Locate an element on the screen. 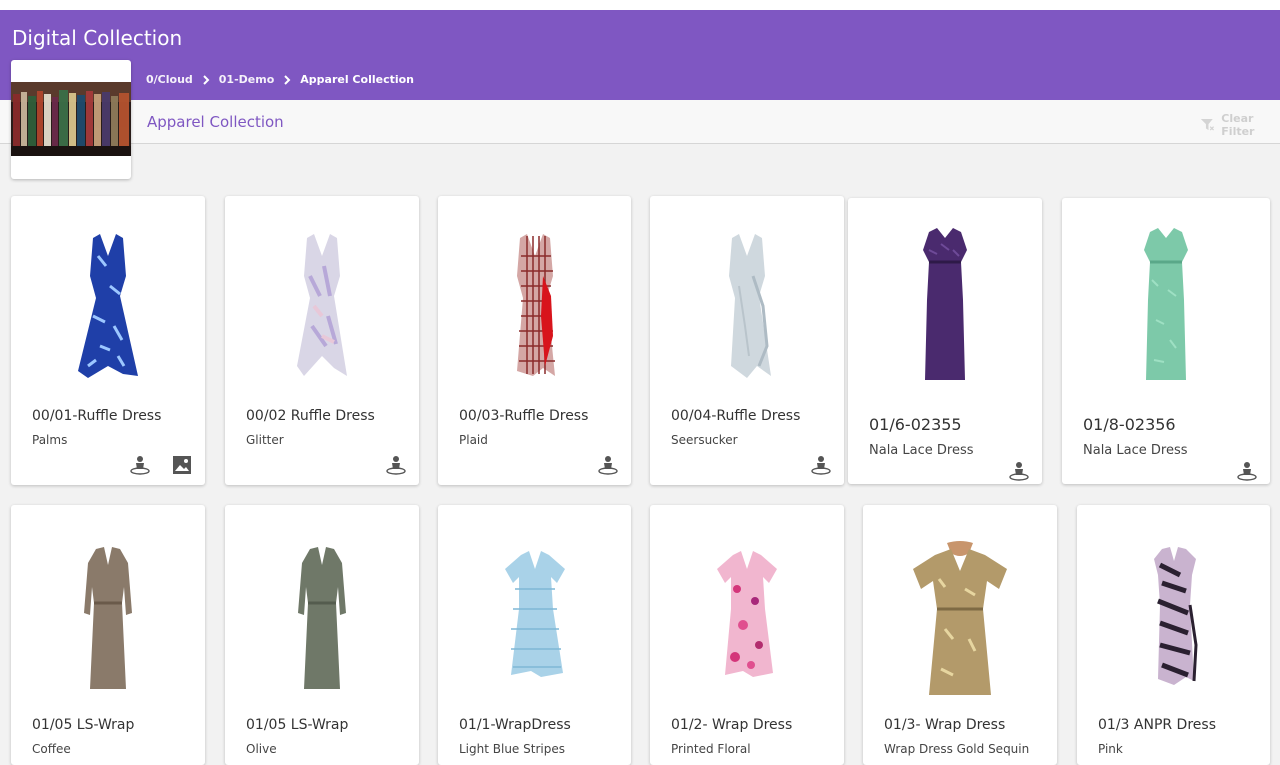  product-card: 00/03-Ruffle Dress Plaid is located at coordinates (534, 340).